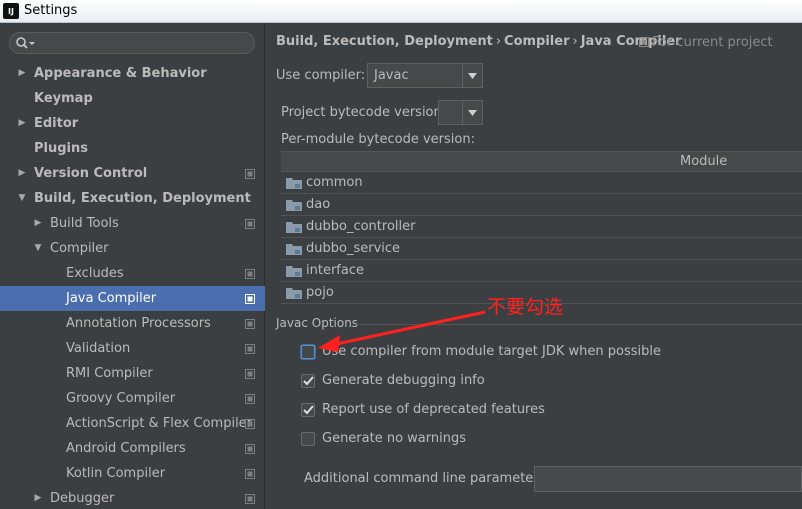  Describe the element at coordinates (132, 298) in the screenshot. I see `sidebar-item: Java Compiler` at that location.